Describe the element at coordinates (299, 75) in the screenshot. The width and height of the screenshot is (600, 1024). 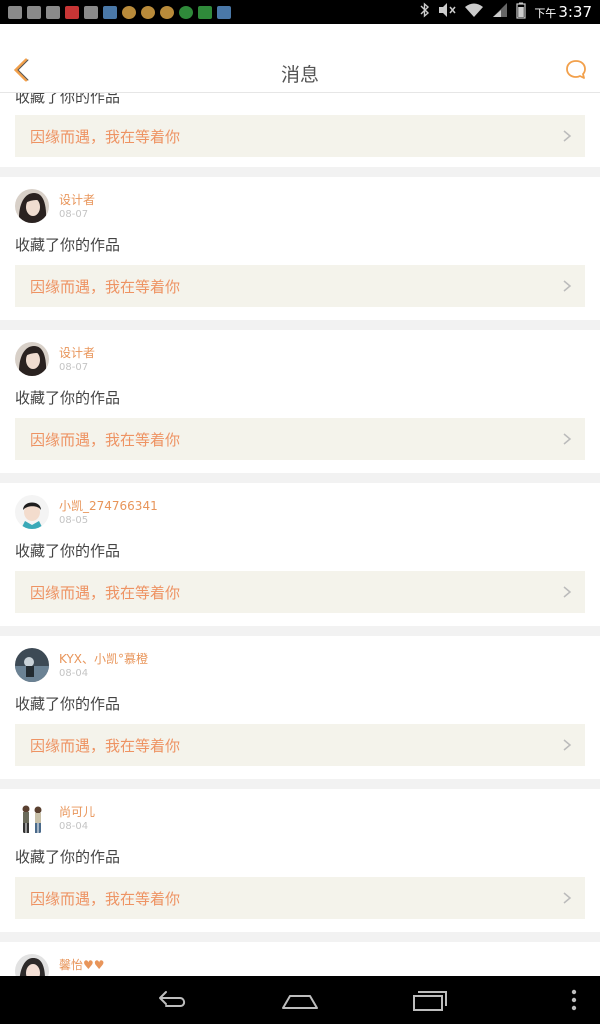
I see `page-title: 消息` at that location.